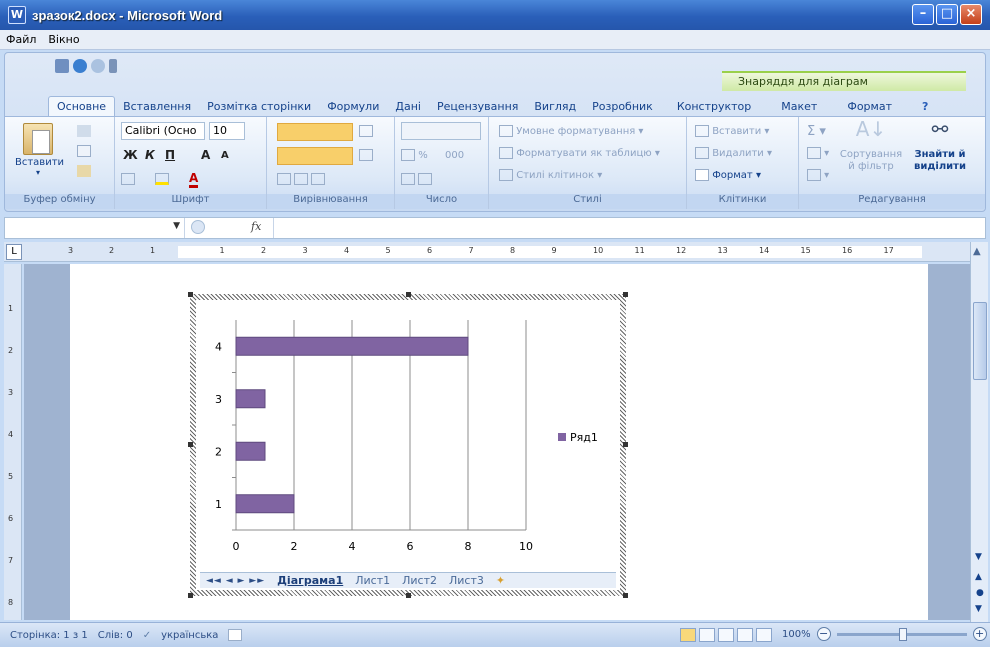 This screenshot has width=990, height=647. I want to click on formula-input, so click(629, 228).